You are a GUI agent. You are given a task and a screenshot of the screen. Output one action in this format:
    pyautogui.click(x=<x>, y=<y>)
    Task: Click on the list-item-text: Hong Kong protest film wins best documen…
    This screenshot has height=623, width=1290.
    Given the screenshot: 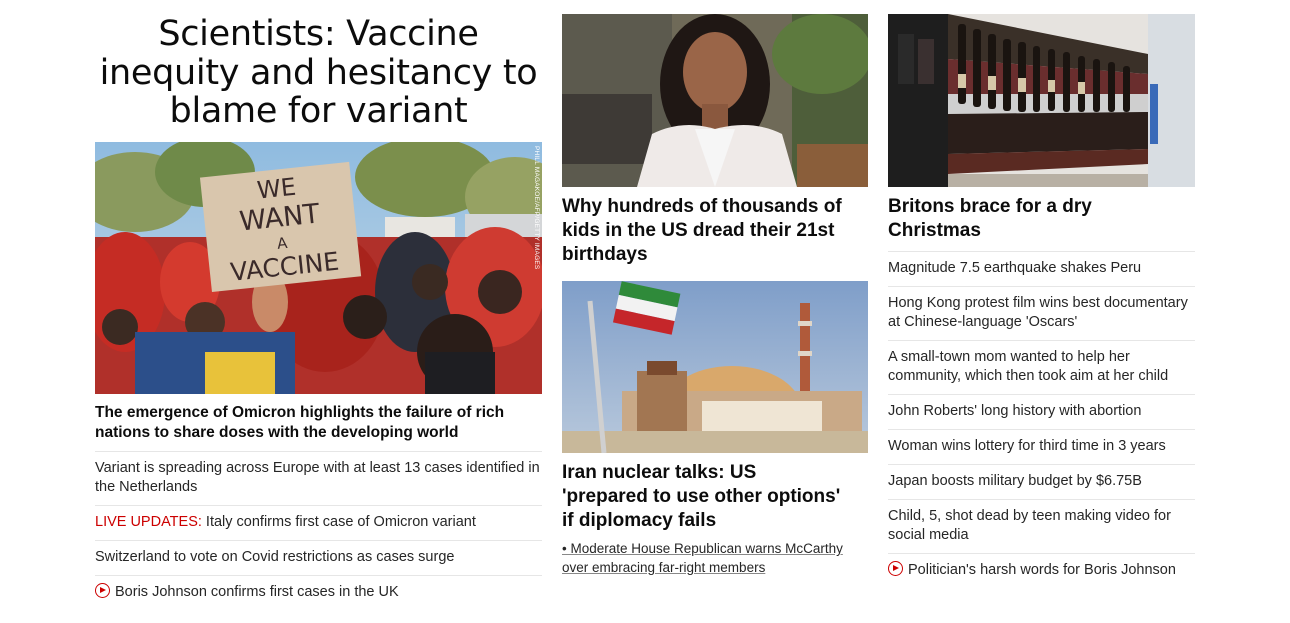 What is the action you would take?
    pyautogui.click(x=1038, y=312)
    